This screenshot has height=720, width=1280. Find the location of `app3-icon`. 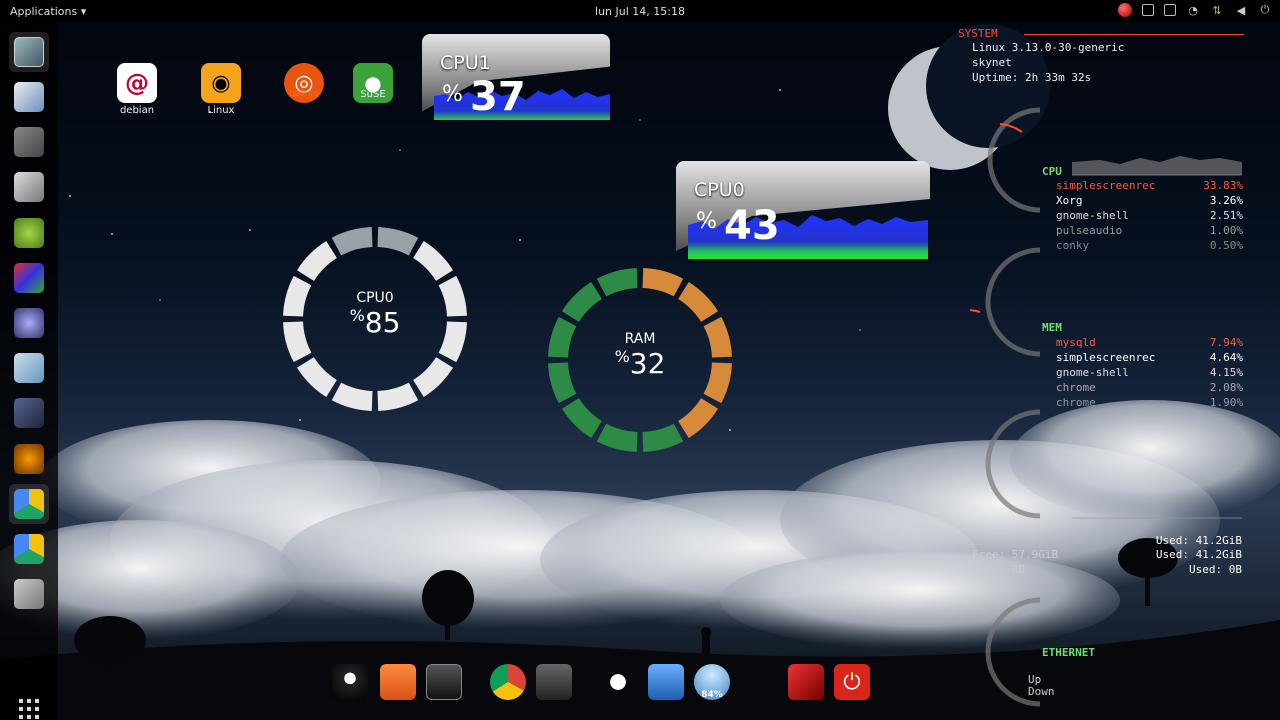

app3-icon is located at coordinates (29, 142).